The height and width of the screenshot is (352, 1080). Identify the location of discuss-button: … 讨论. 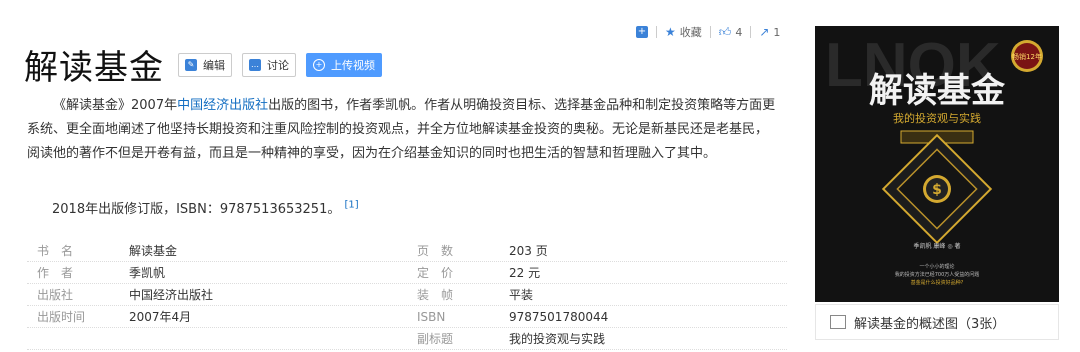
(269, 64).